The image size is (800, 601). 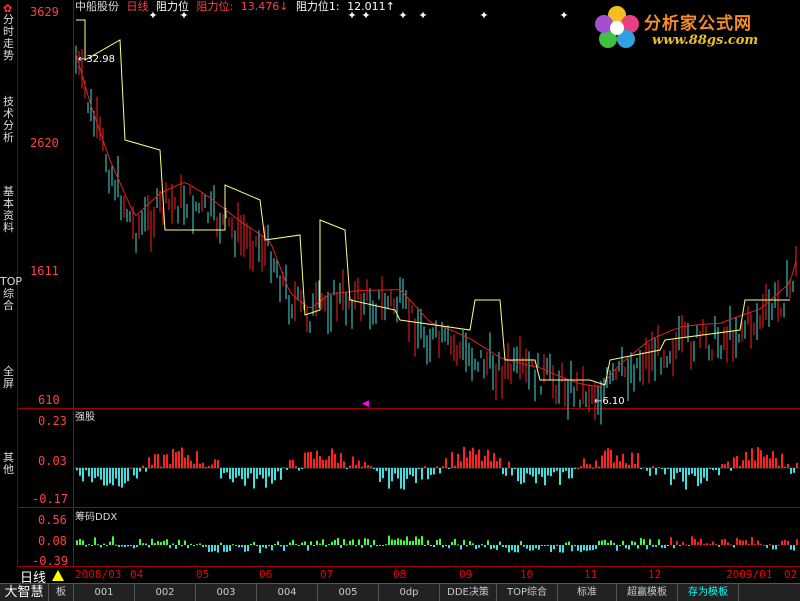 I want to click on tab-0dp: 0dp, so click(x=409, y=592).